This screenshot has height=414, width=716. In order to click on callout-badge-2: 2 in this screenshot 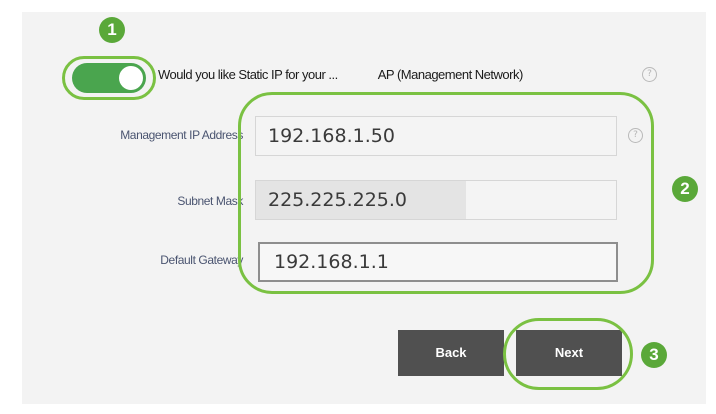, I will do `click(685, 189)`.